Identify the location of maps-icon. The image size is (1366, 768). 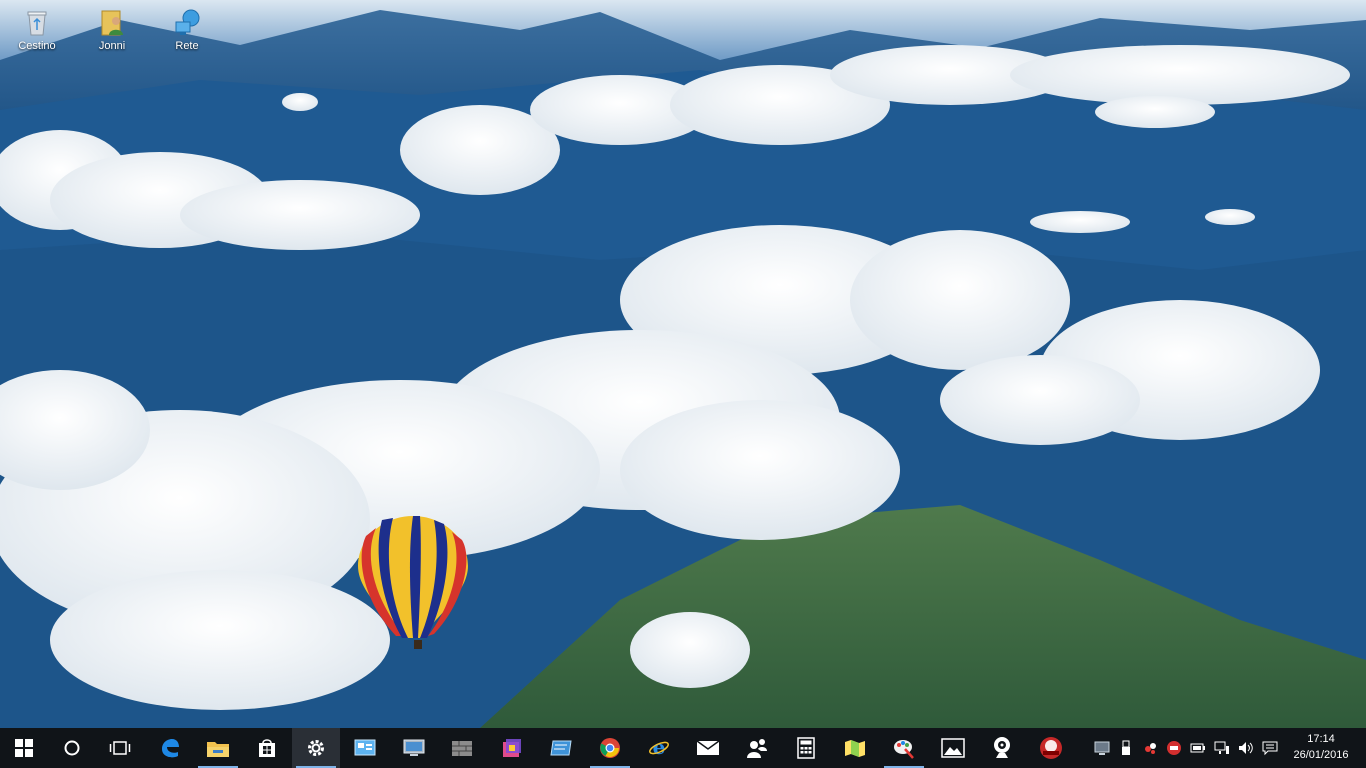
(855, 748).